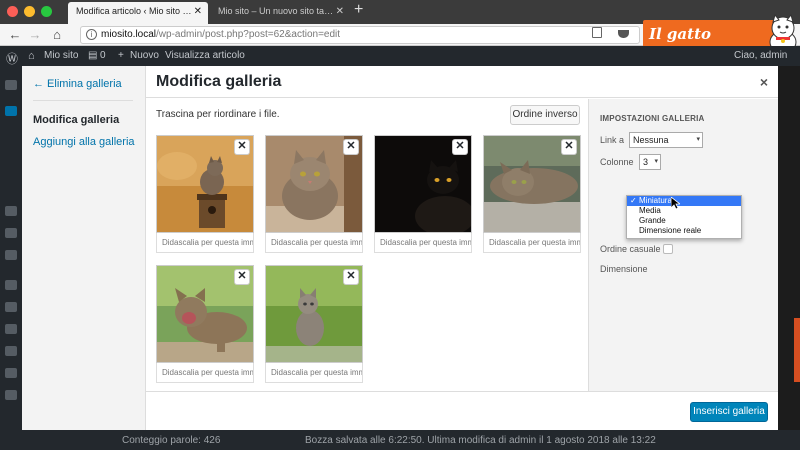  Describe the element at coordinates (248, 34) in the screenshot. I see `url-path: /wp-admin/post.php?post=62&action=edit` at that location.